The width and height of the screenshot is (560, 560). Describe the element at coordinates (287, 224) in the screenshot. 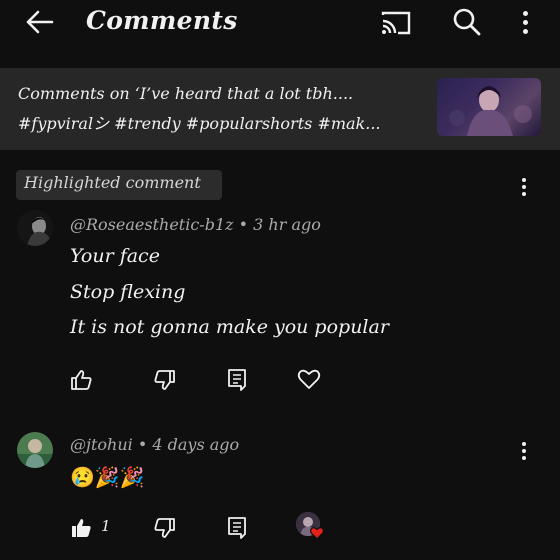

I see `comment-1-time: 3 hr ago` at that location.